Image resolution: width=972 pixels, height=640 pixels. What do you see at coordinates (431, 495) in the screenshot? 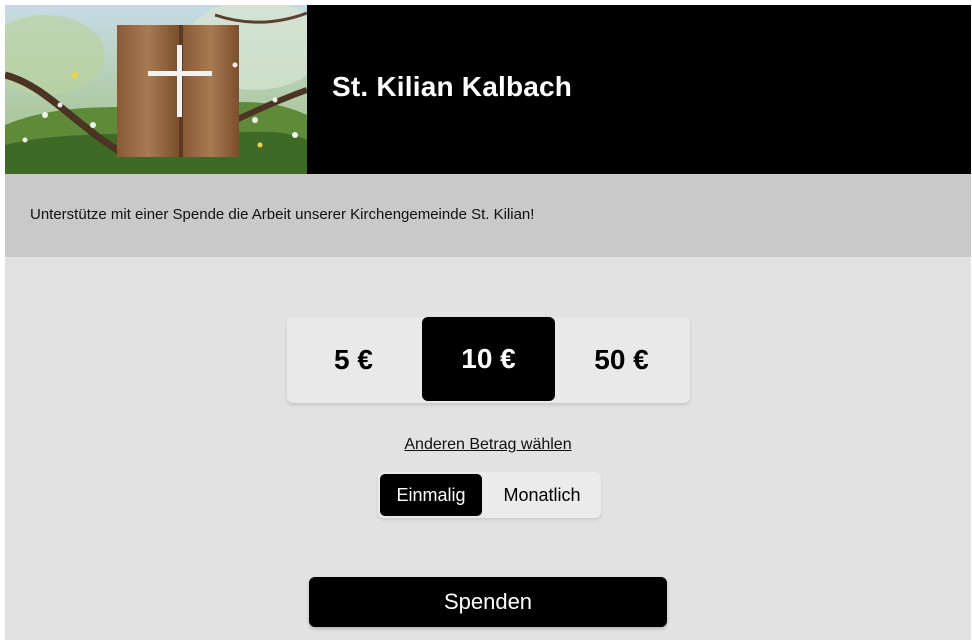
I see `frequency-once-button: Einmalig` at bounding box center [431, 495].